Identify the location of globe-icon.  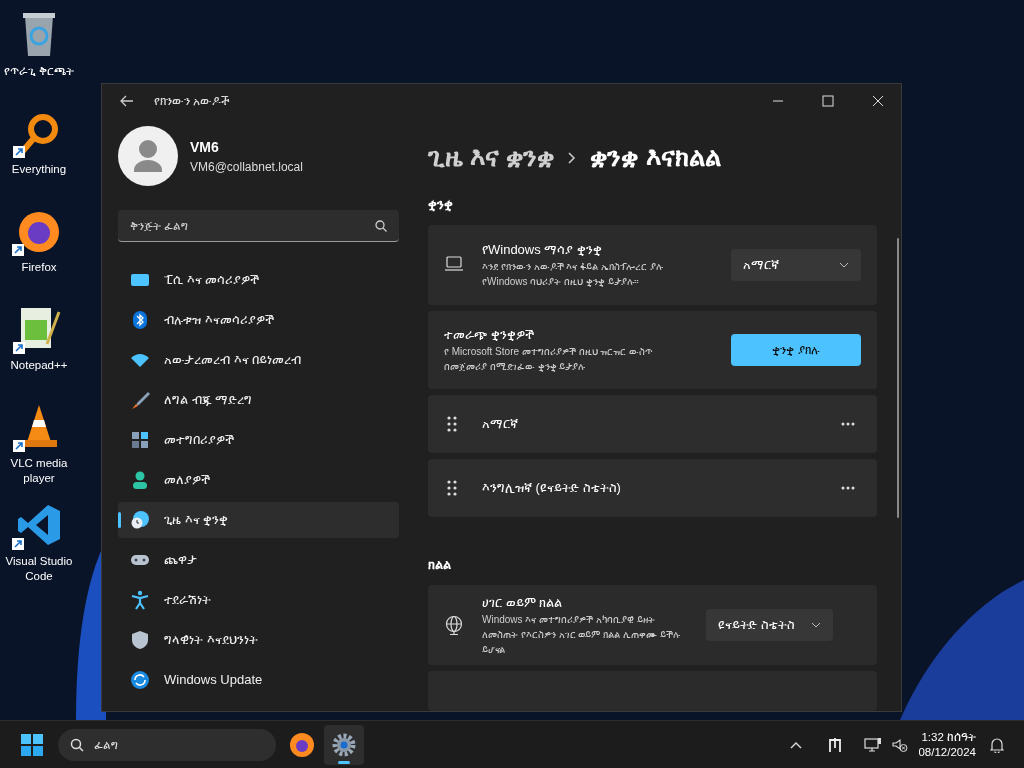
(454, 624).